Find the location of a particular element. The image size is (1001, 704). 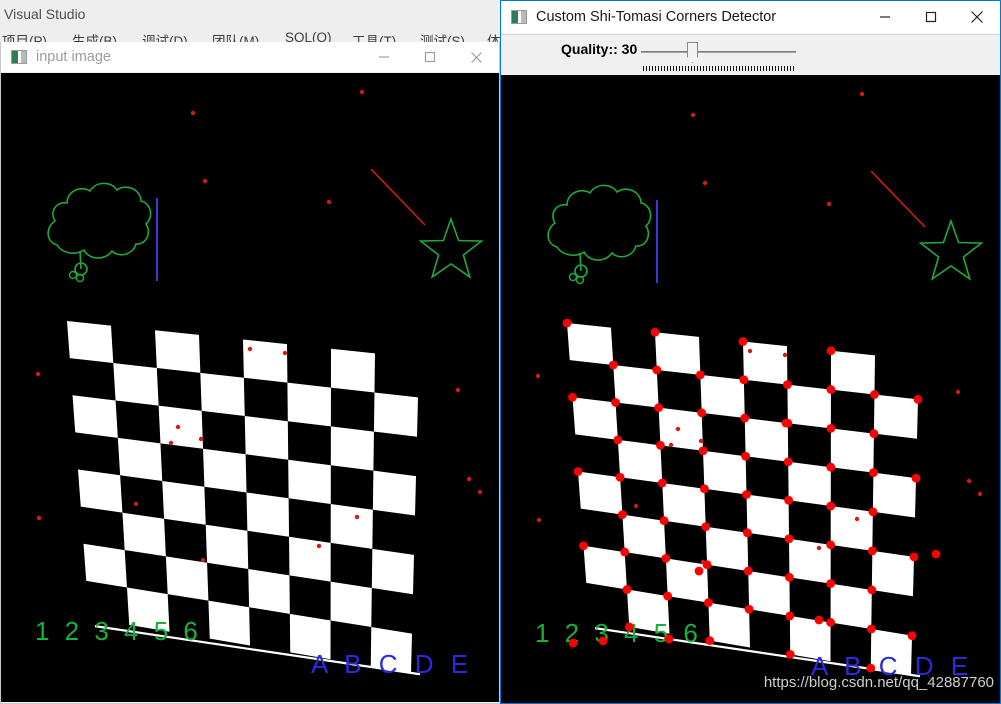

watermark-text: https://blog.csdn.net/qq_42887760 is located at coordinates (878, 682).